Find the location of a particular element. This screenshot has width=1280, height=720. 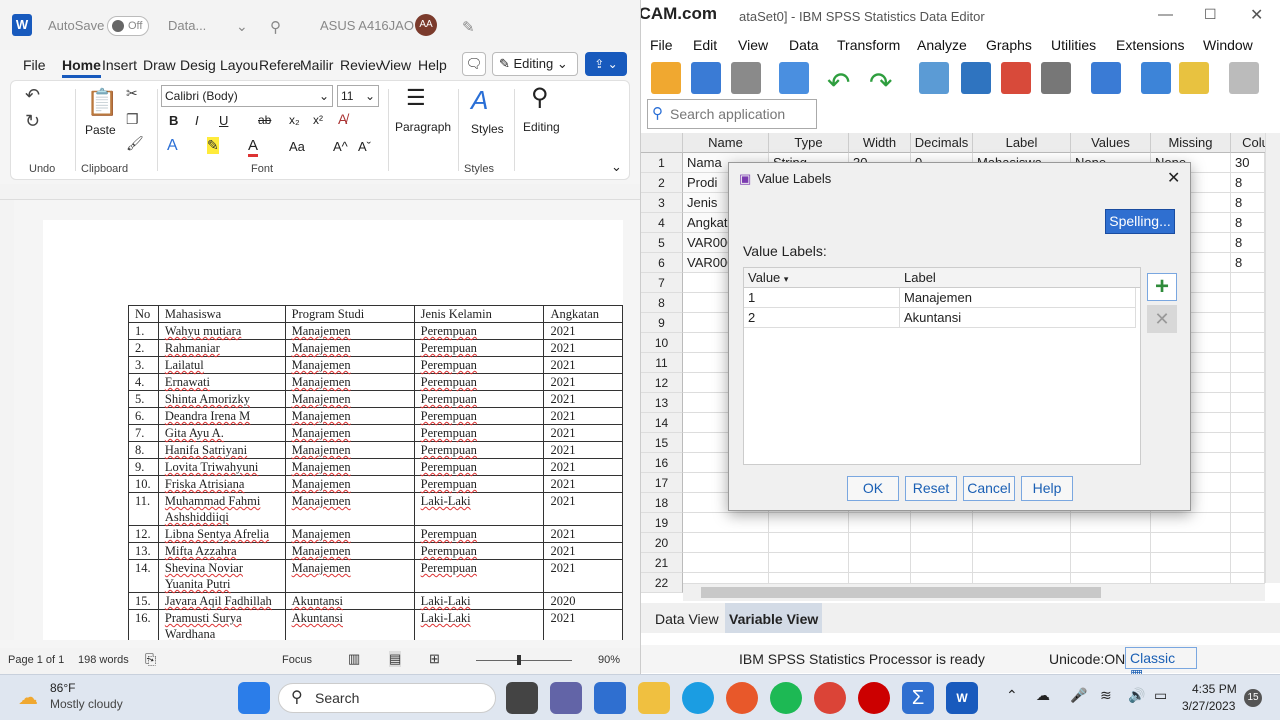

strikethrough-icon: ab is located at coordinates (264, 120).